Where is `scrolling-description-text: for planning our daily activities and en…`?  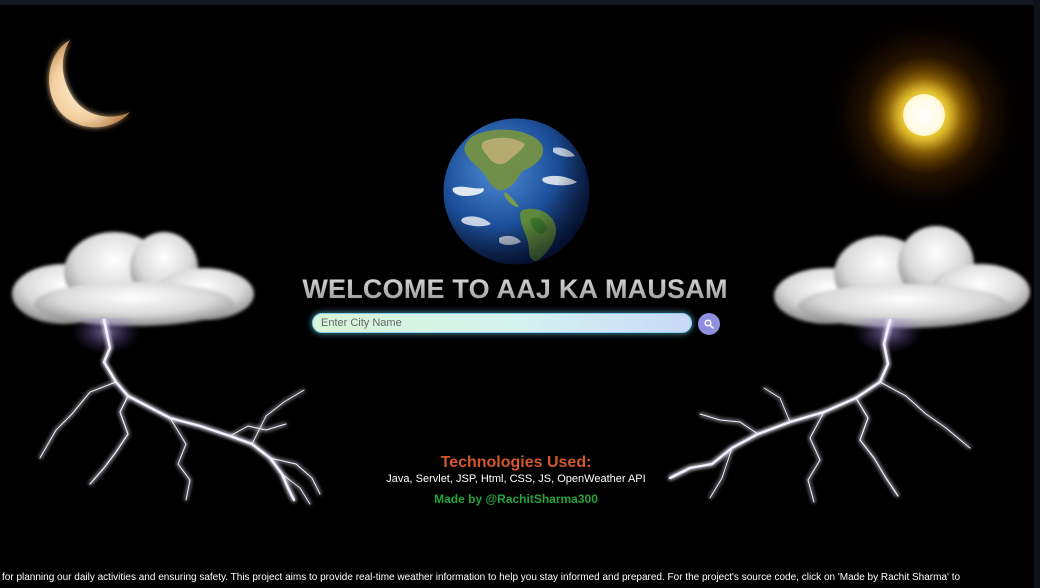
scrolling-description-text: for planning our daily activities and en… is located at coordinates (481, 577).